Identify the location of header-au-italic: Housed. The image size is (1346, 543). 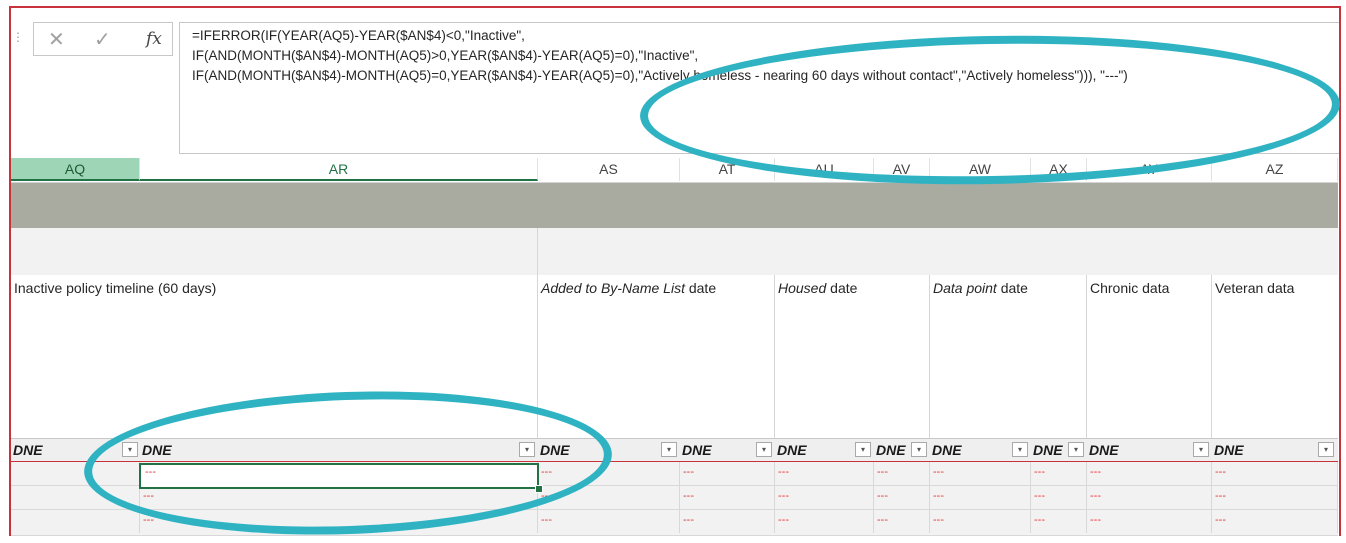
(802, 288).